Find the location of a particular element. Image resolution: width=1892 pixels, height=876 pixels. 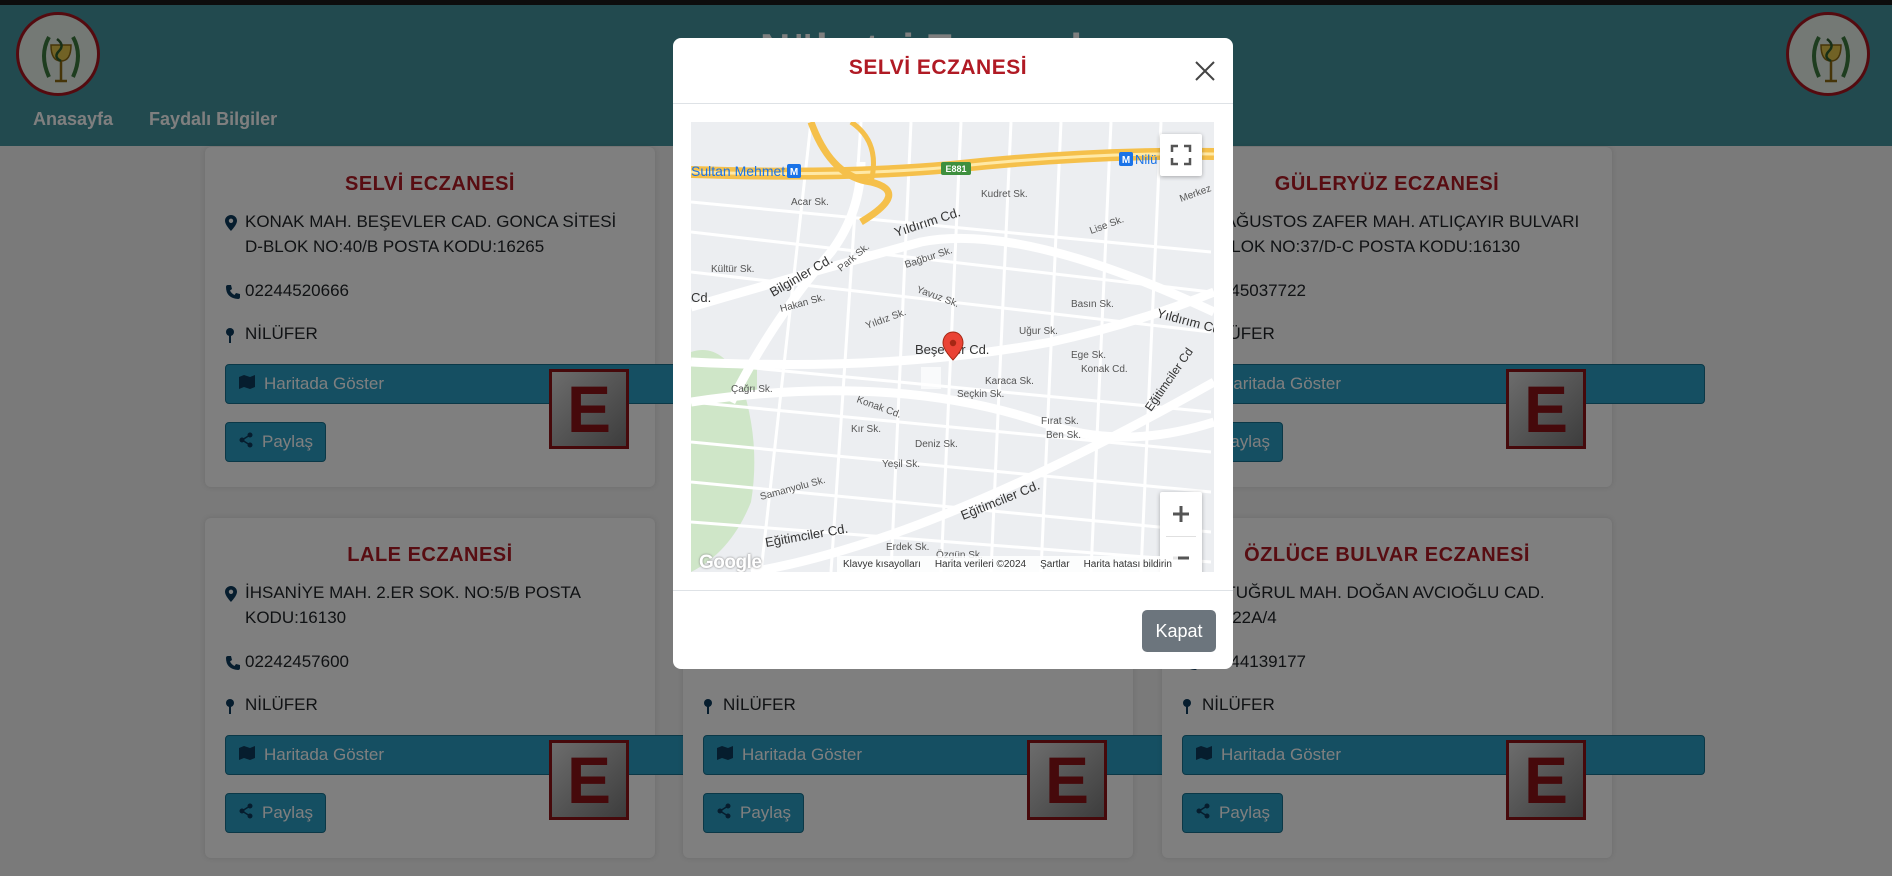

plus-icon is located at coordinates (1181, 514).